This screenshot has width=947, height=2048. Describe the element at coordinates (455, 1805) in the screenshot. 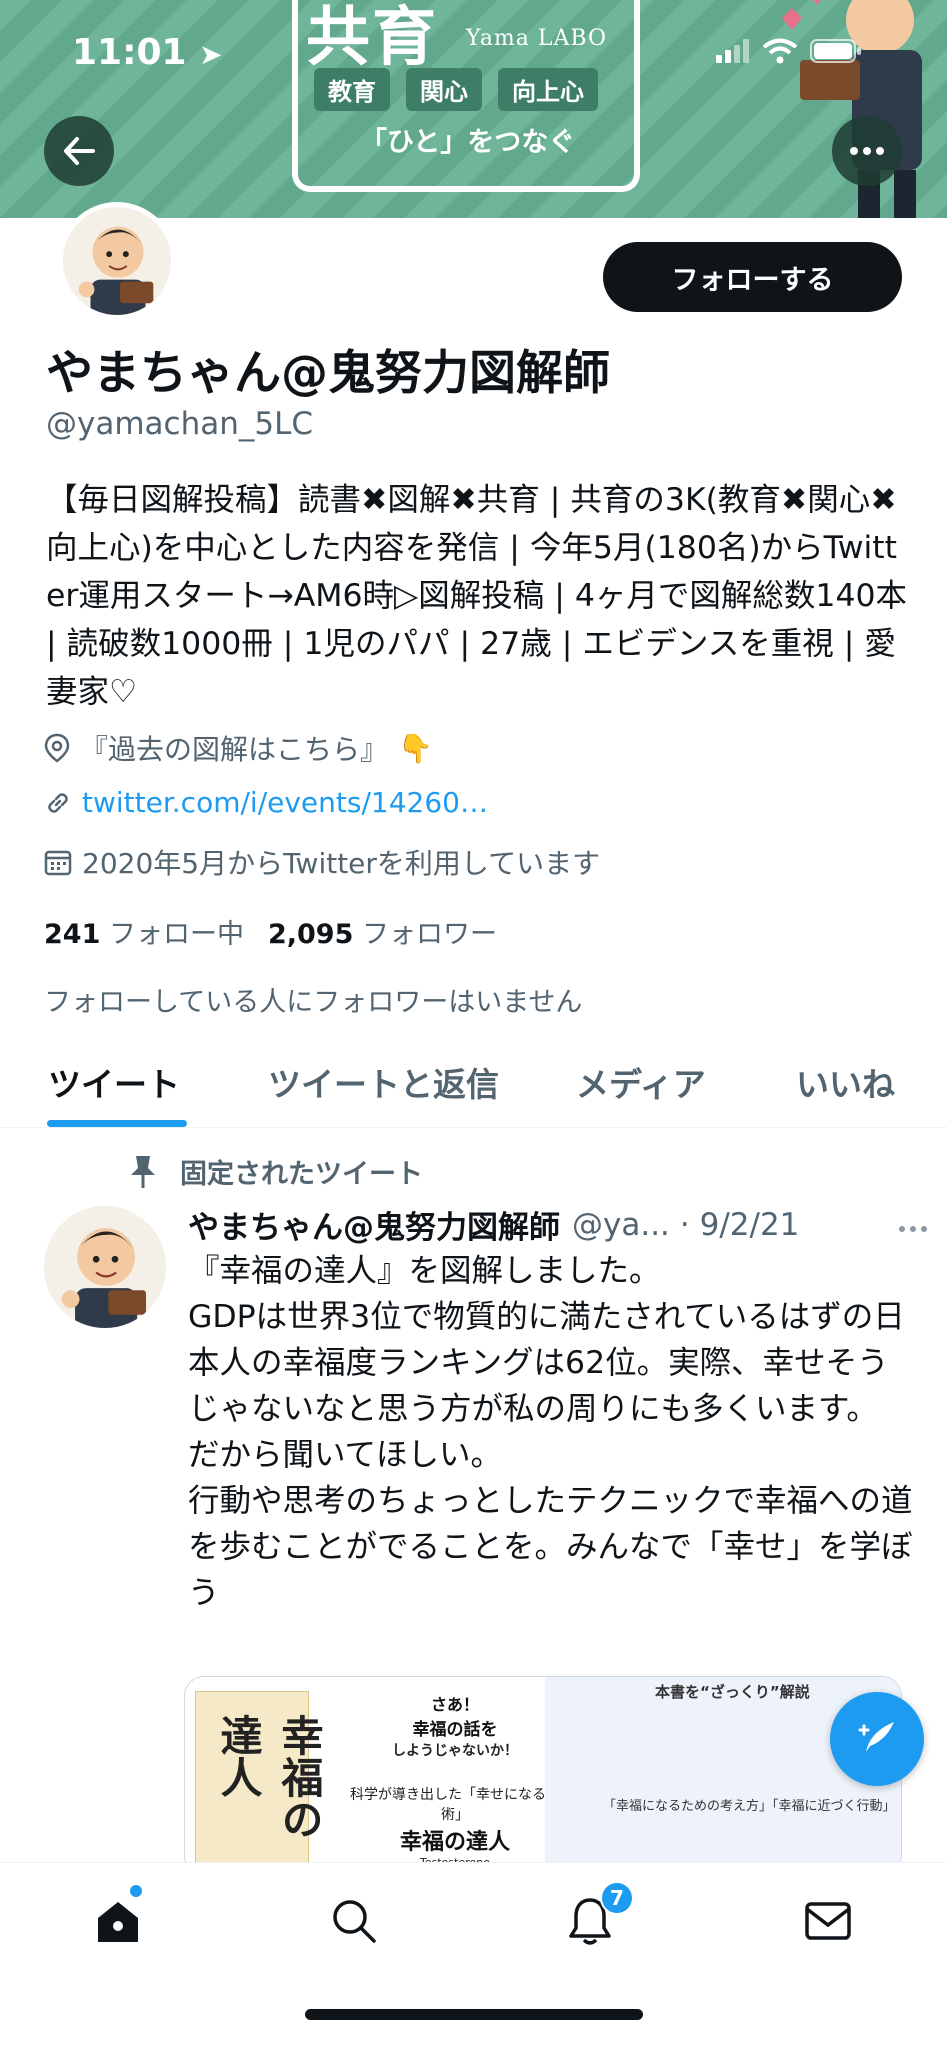

I see `media-caption: 科学が導き出した「幸せになる技術」` at that location.